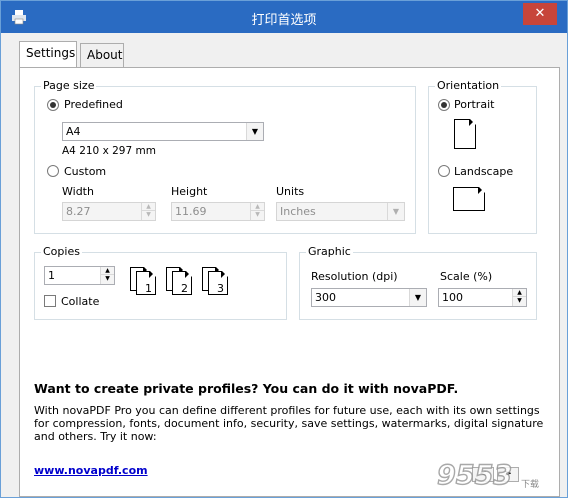  What do you see at coordinates (51, 275) in the screenshot?
I see `copies-value: 1` at bounding box center [51, 275].